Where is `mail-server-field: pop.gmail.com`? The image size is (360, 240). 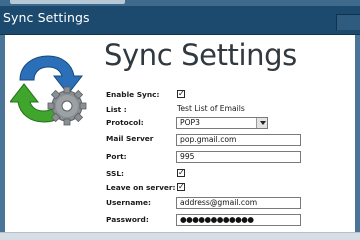 mail-server-field: pop.gmail.com is located at coordinates (238, 140).